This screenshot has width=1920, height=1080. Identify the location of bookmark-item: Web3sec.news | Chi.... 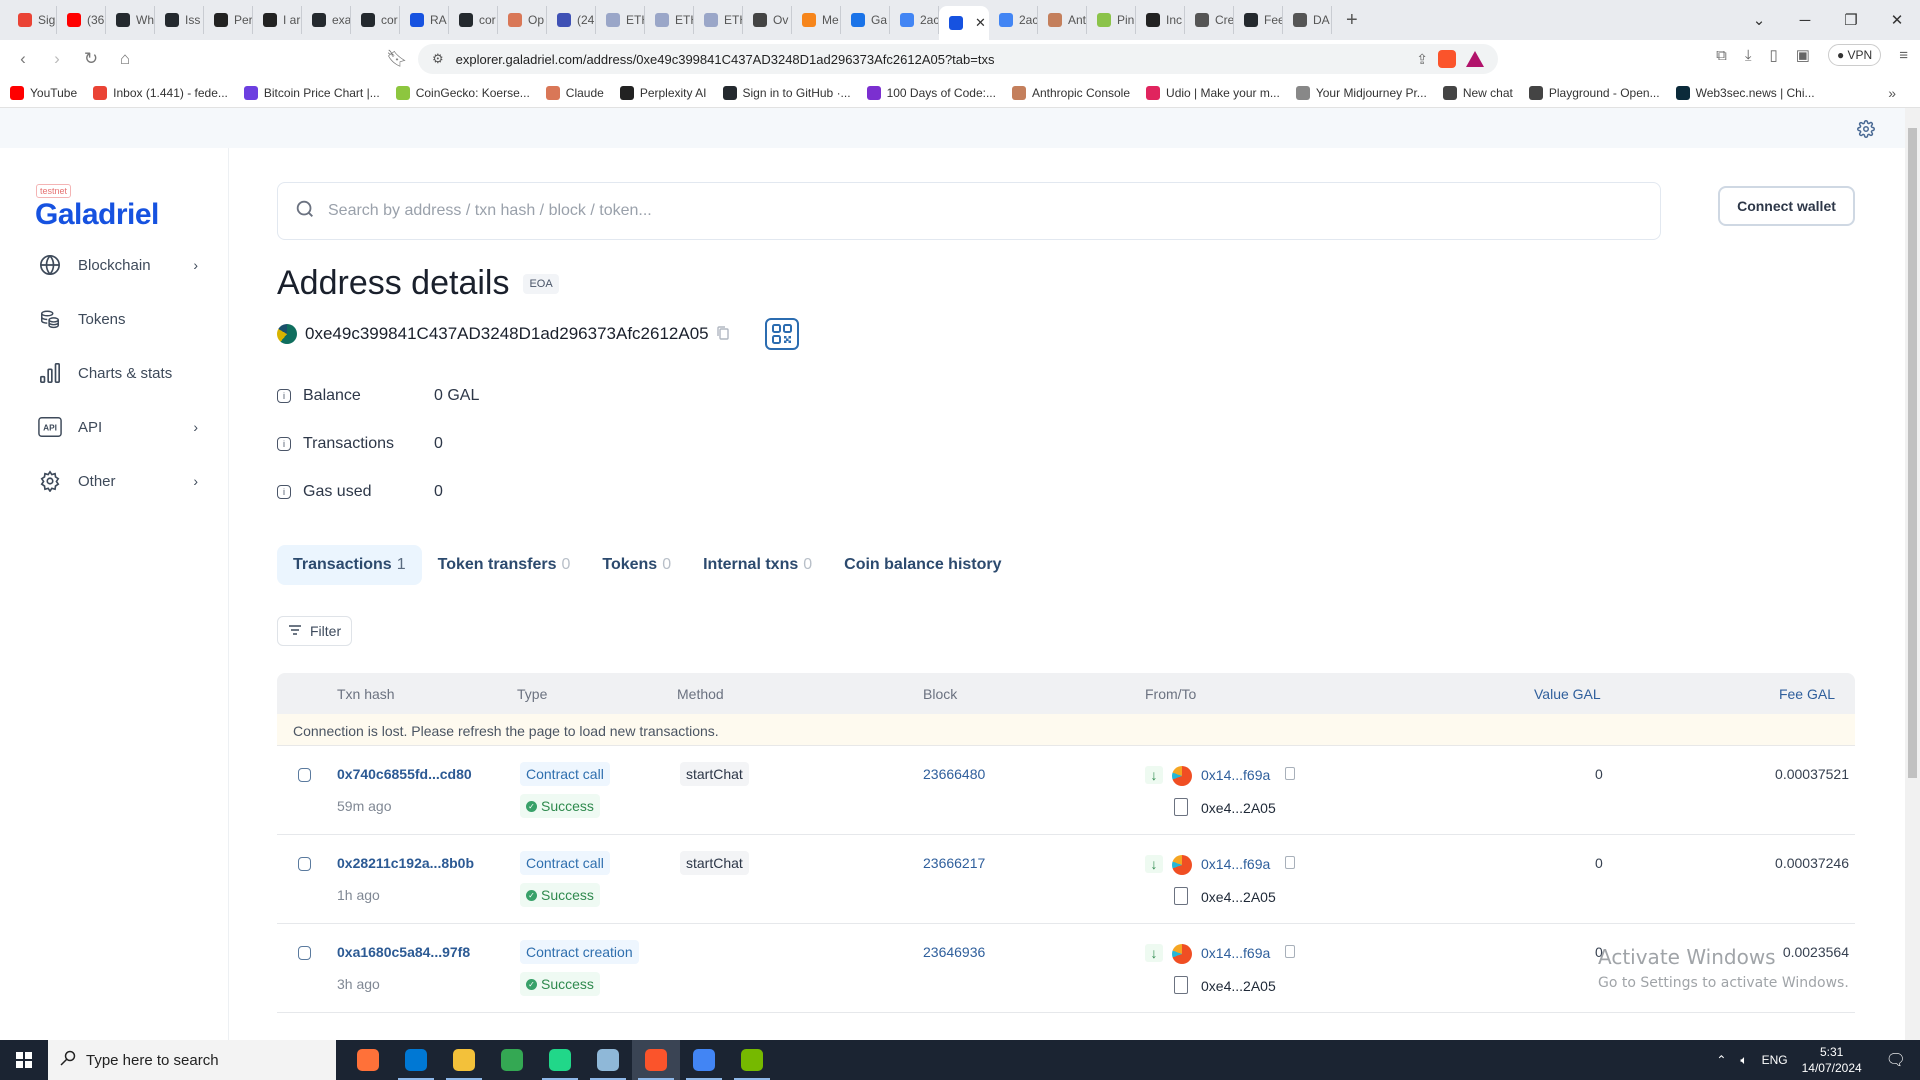
(1745, 92).